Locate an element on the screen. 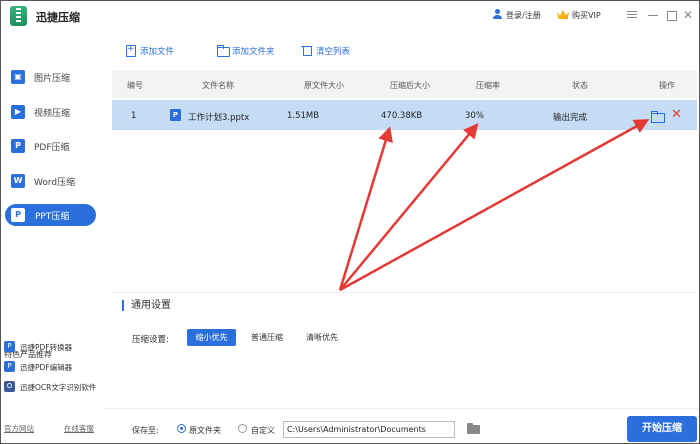 The image size is (700, 444). ppt-file-icon: P is located at coordinates (175, 115).